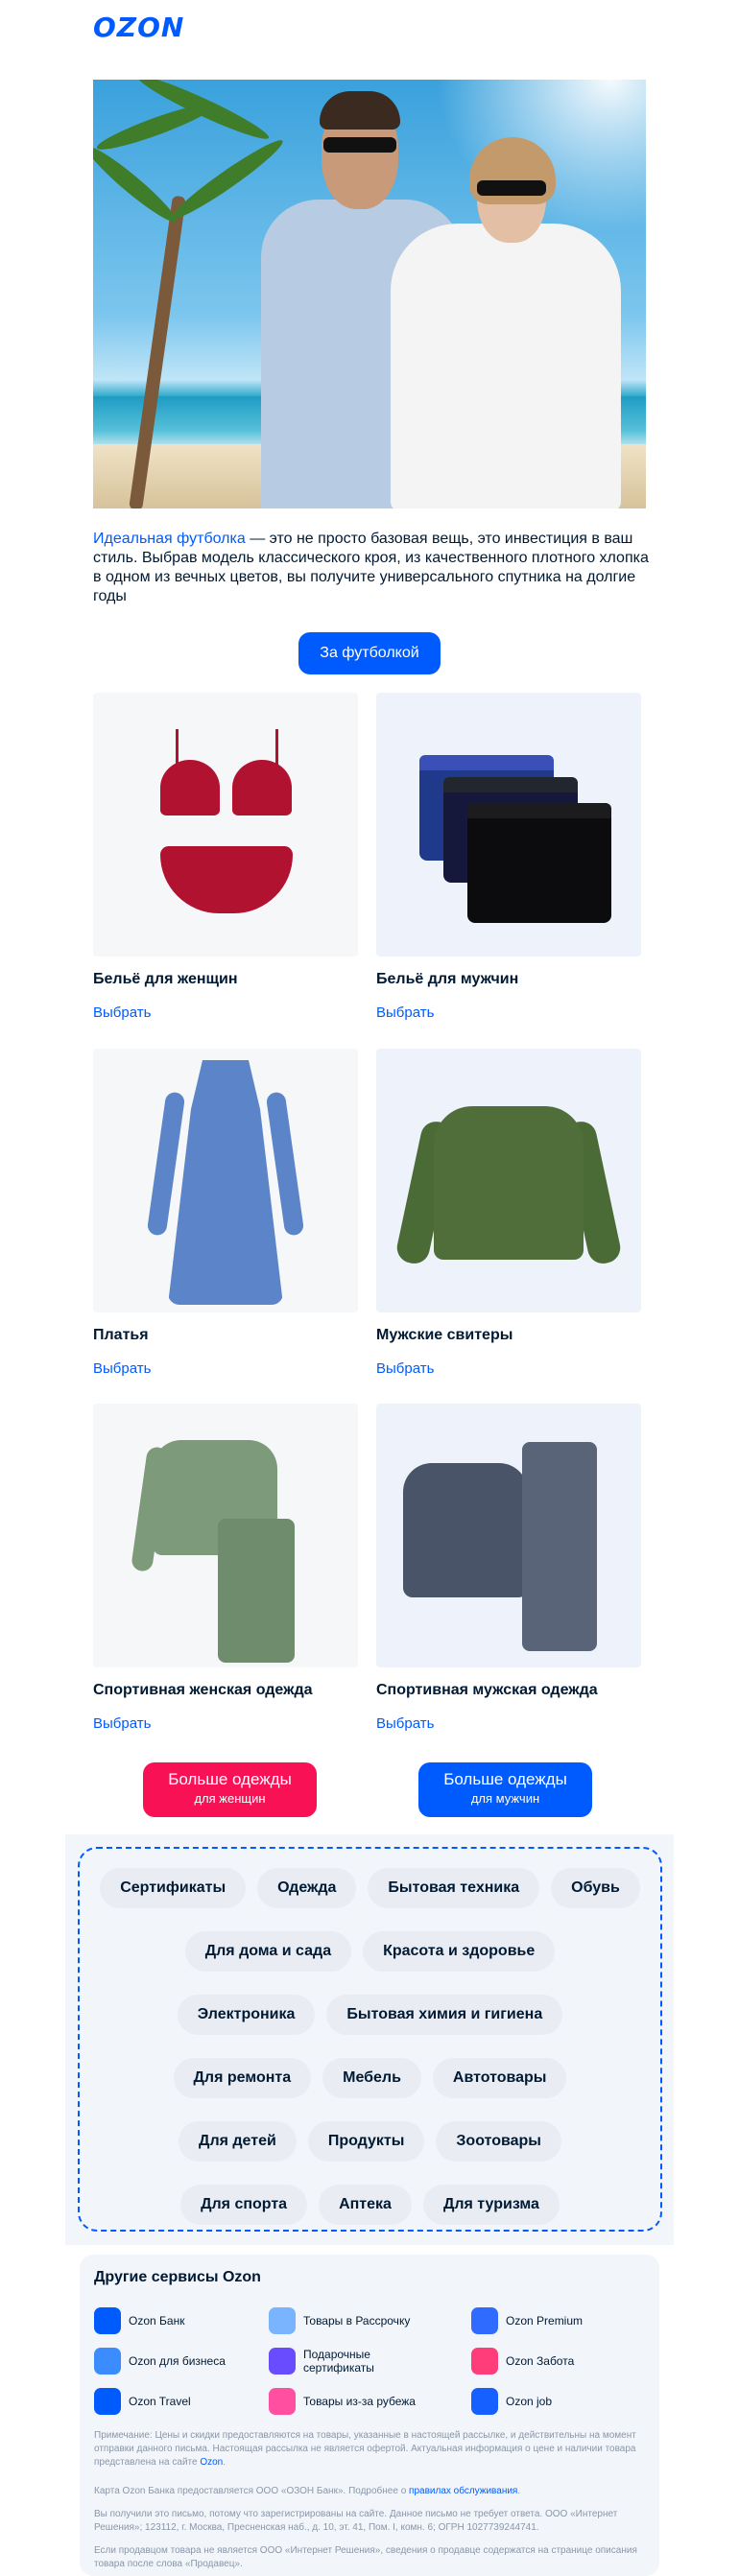  What do you see at coordinates (371, 2078) in the screenshot?
I see `category-pill: Мебель` at bounding box center [371, 2078].